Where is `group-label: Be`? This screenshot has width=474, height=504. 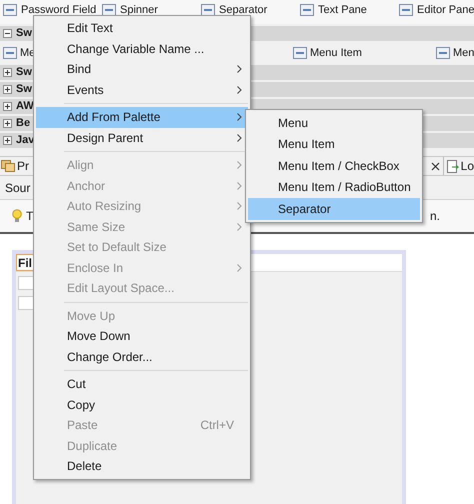
group-label: Be is located at coordinates (23, 124).